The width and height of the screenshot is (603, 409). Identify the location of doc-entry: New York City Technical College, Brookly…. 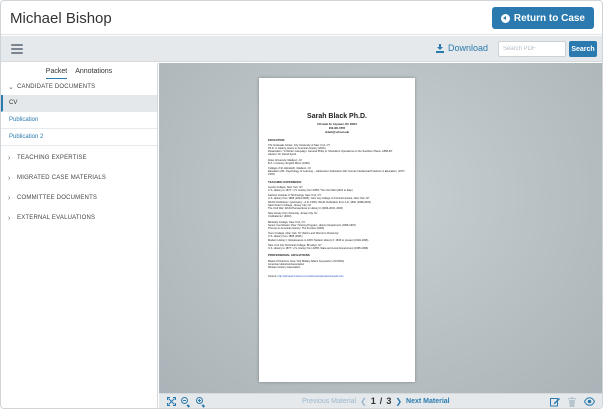
(318, 247).